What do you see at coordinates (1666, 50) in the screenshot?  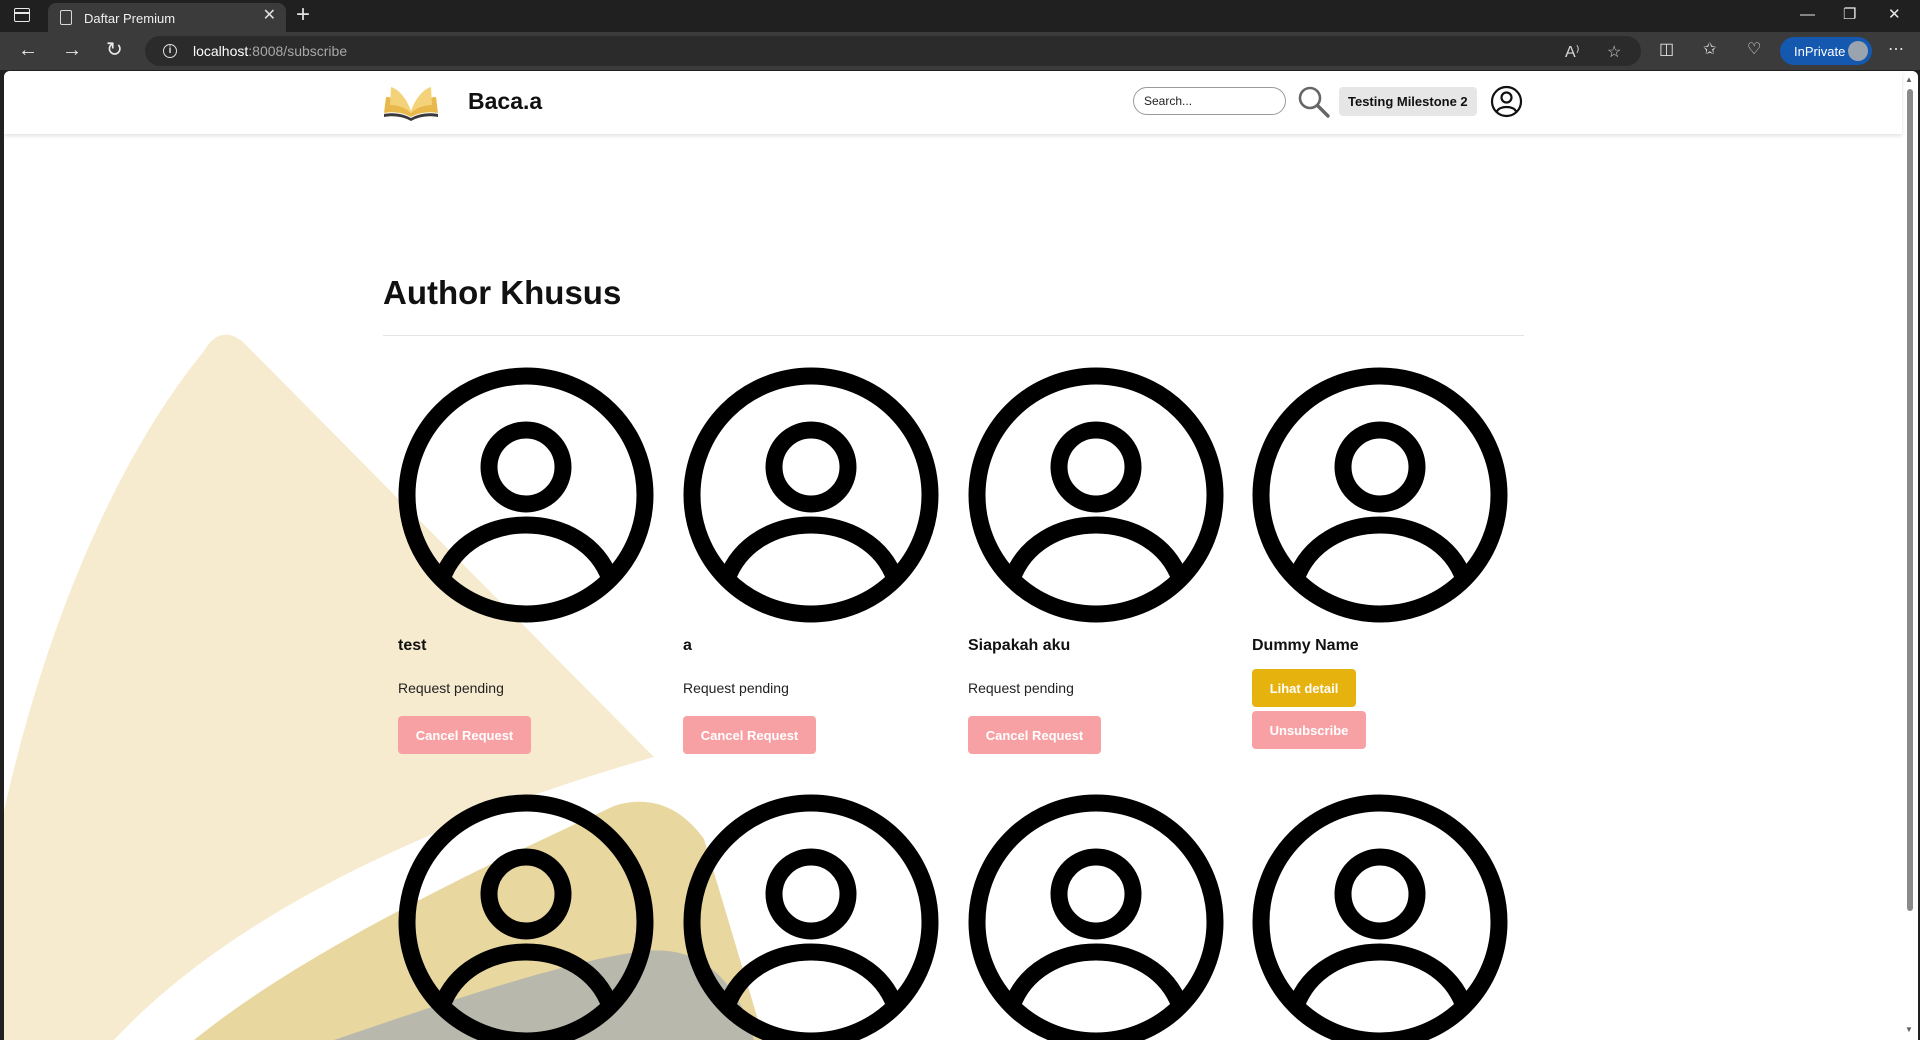 I see `split-screen-icon: ◫` at bounding box center [1666, 50].